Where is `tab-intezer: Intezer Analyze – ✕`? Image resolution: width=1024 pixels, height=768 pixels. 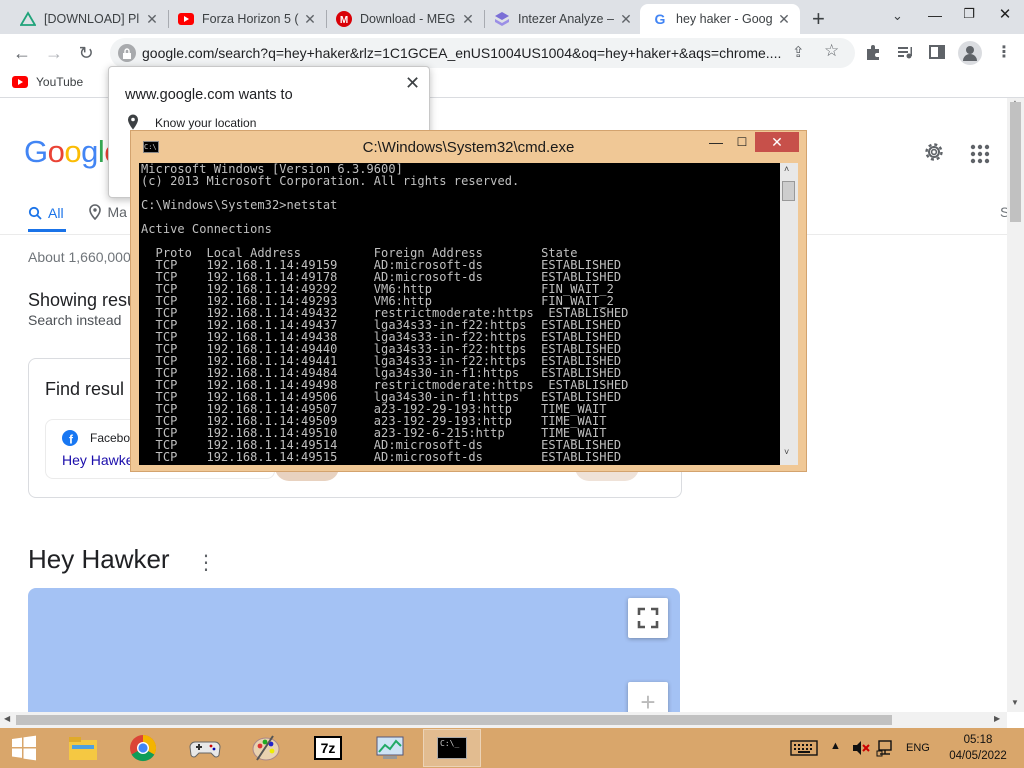
tab-intezer: Intezer Analyze – ✕ is located at coordinates (562, 19).